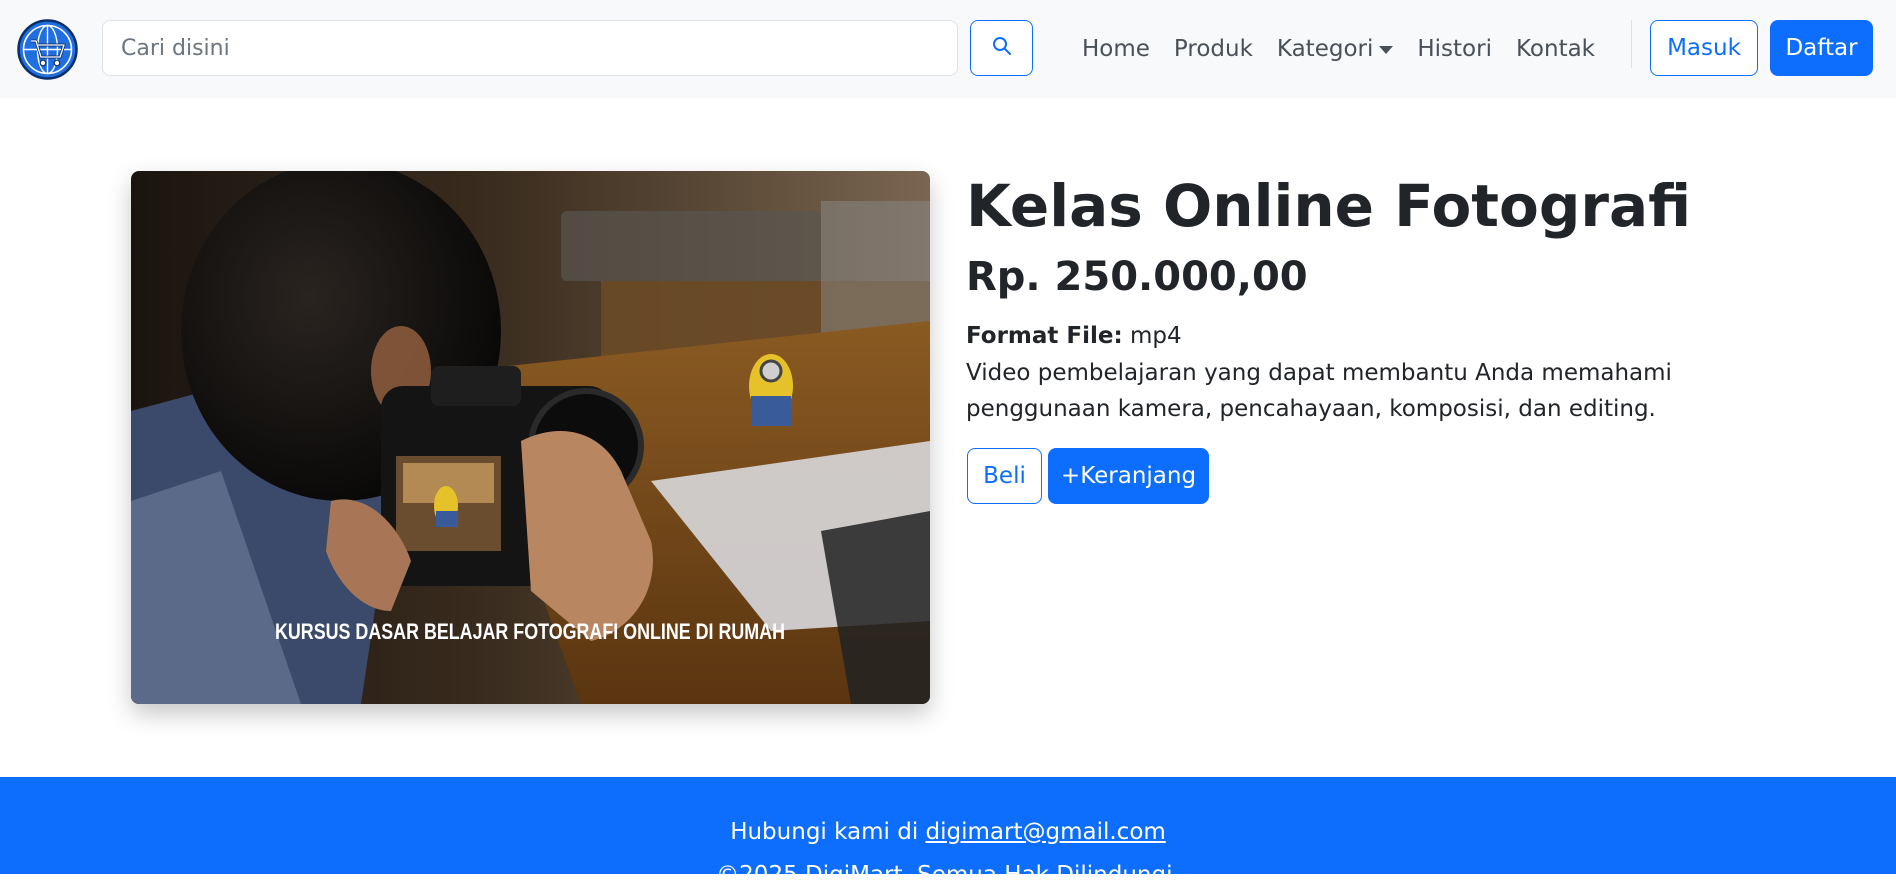 This screenshot has width=1896, height=891. Describe the element at coordinates (1004, 476) in the screenshot. I see `buy-button: Beli` at that location.